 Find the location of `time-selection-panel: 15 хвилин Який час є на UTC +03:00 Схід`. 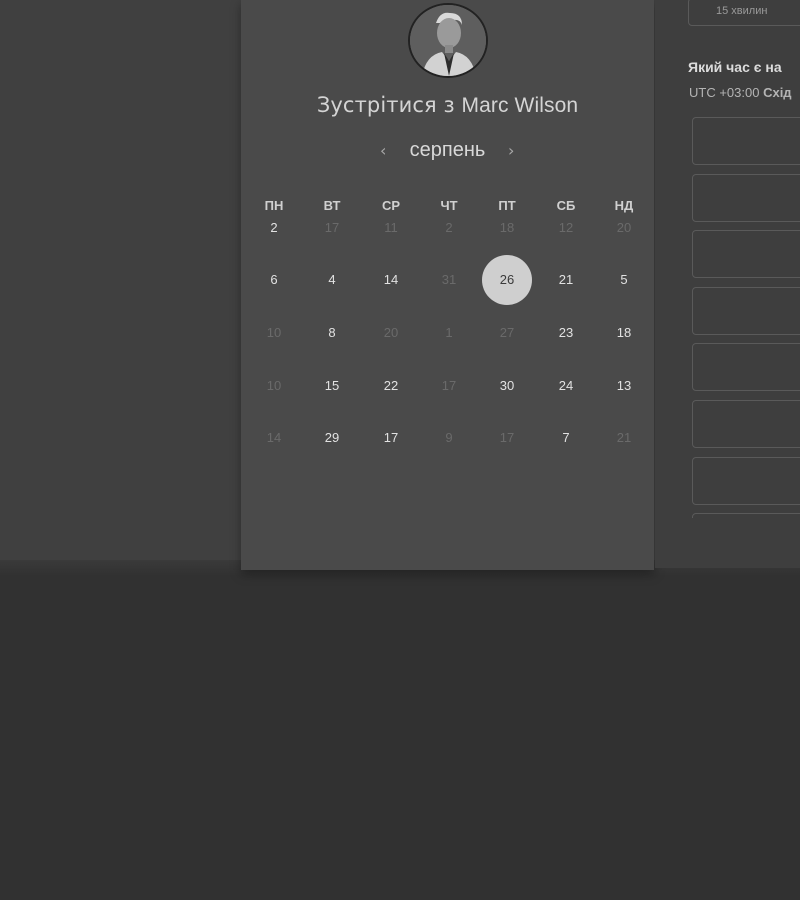

time-selection-panel: 15 хвилин Який час є на UTC +03:00 Схід is located at coordinates (727, 284).